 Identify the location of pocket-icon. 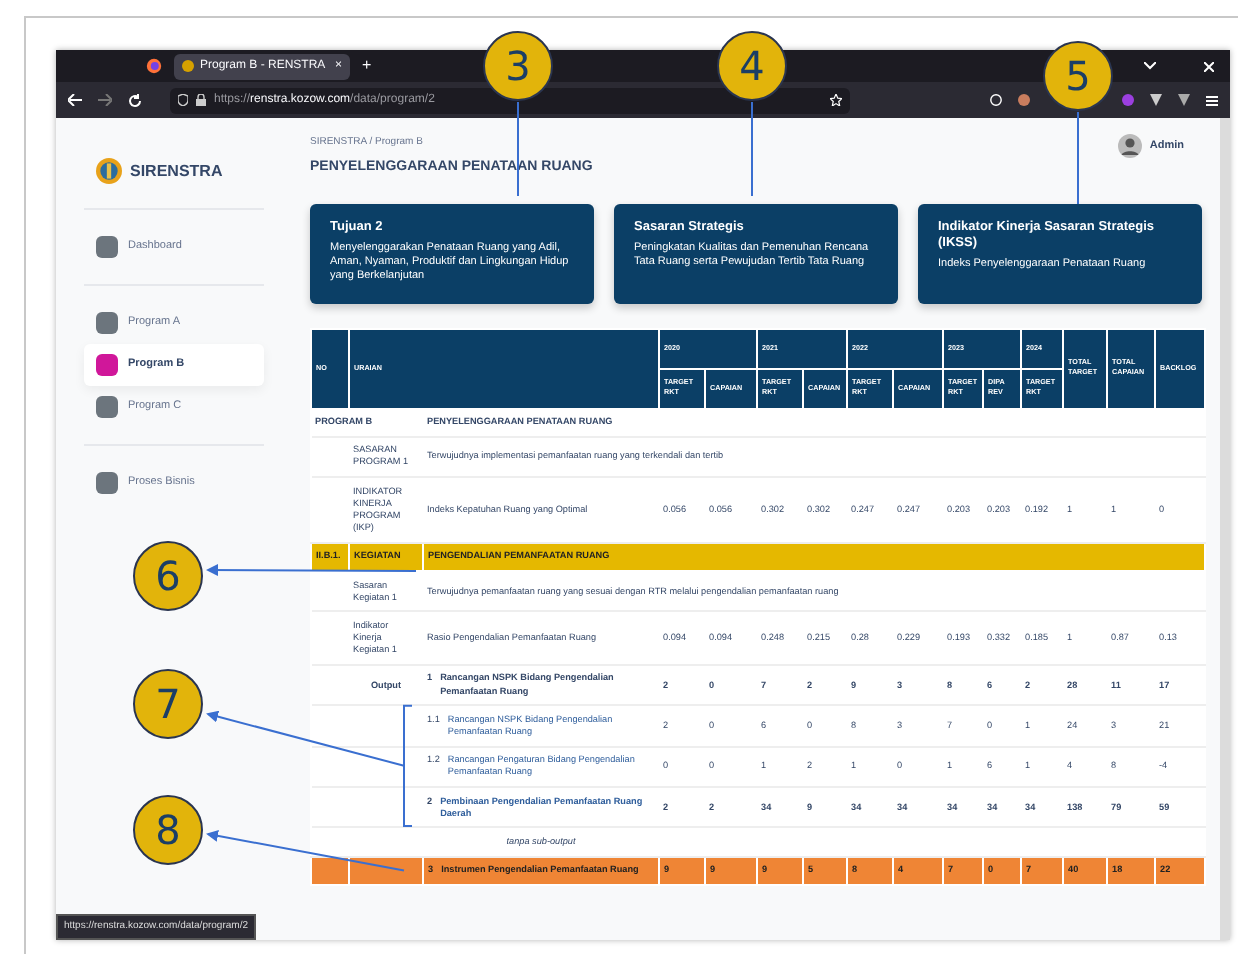
(996, 100).